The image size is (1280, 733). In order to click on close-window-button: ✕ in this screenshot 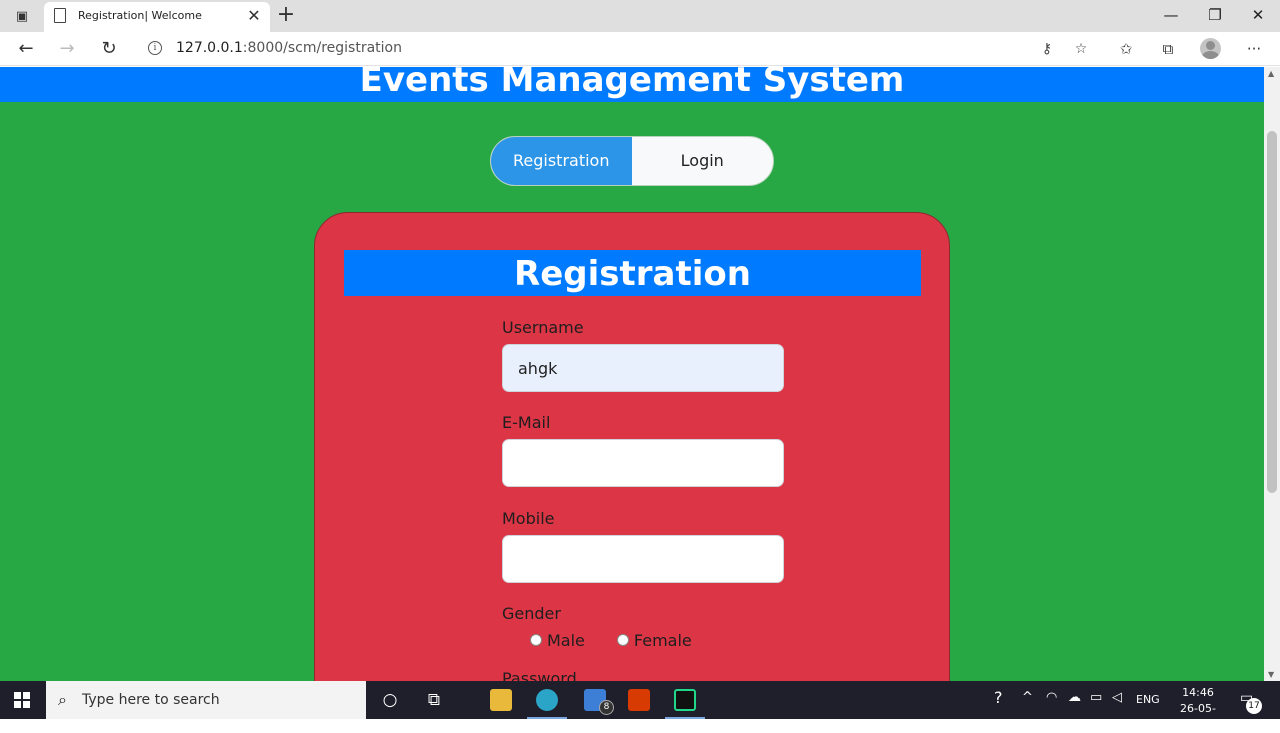, I will do `click(1258, 15)`.